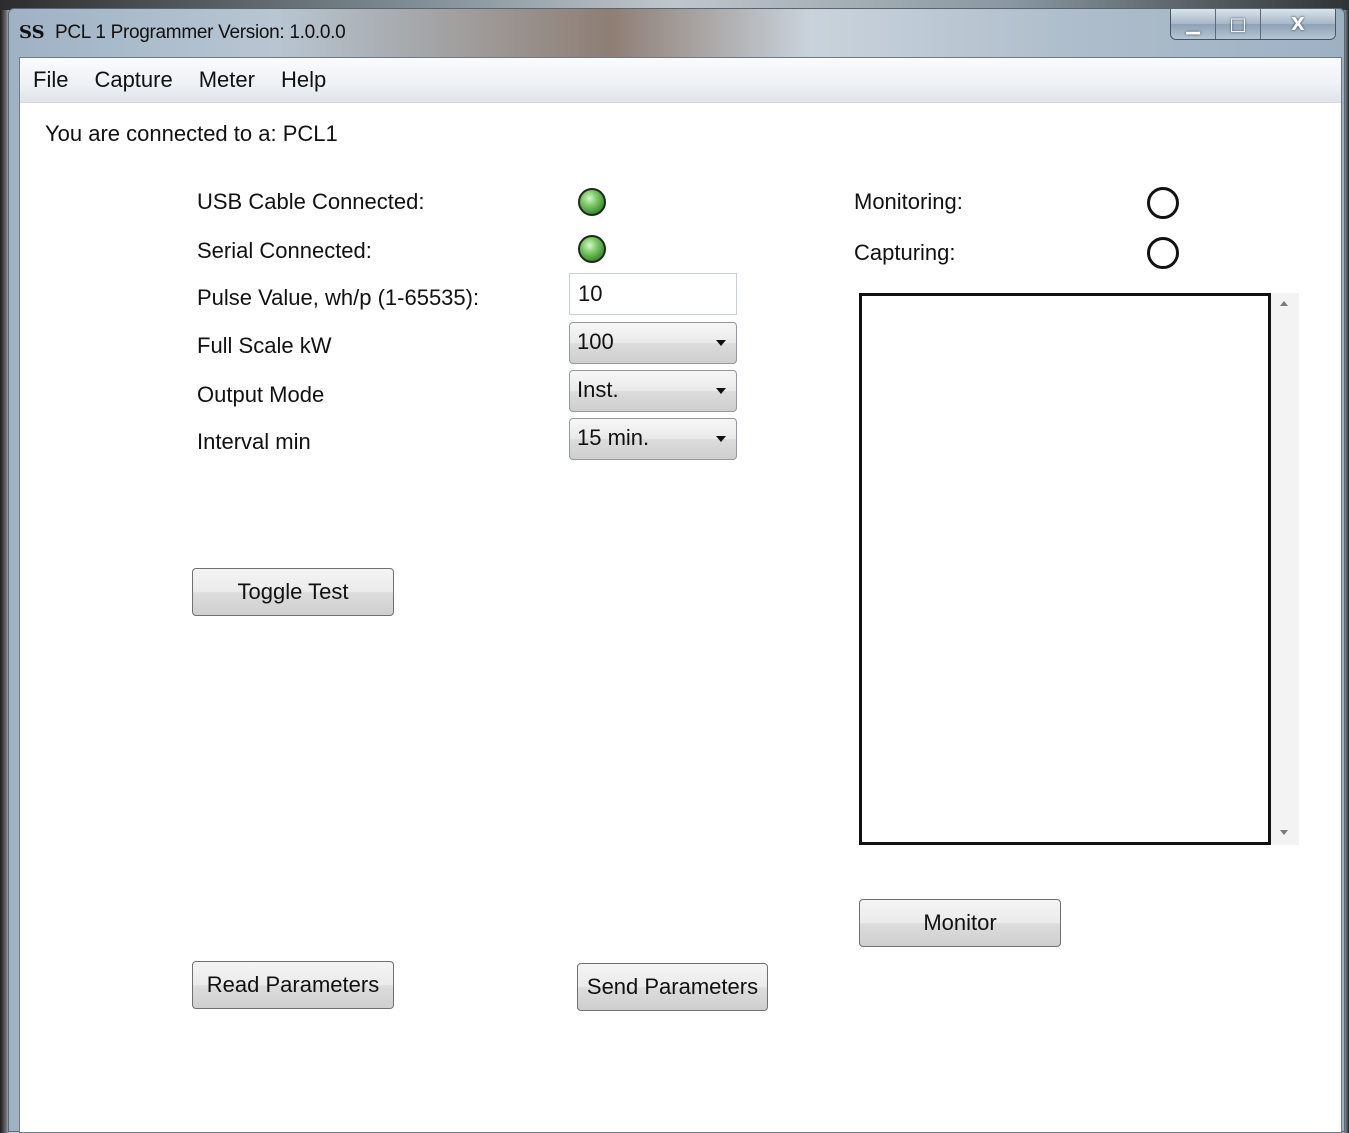 The width and height of the screenshot is (1349, 1133). What do you see at coordinates (293, 592) in the screenshot?
I see `toggle-test-button: Toggle Test` at bounding box center [293, 592].